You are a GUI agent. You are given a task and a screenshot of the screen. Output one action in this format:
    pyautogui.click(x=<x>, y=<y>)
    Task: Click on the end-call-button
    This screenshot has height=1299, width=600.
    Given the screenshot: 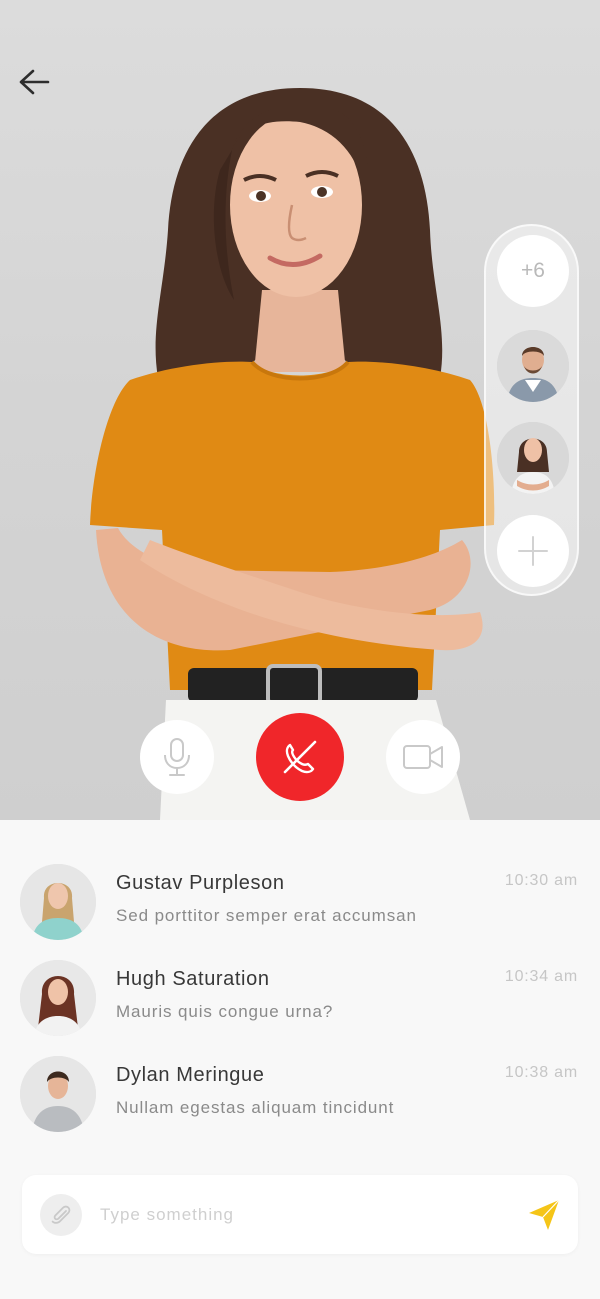 What is the action you would take?
    pyautogui.click(x=300, y=757)
    